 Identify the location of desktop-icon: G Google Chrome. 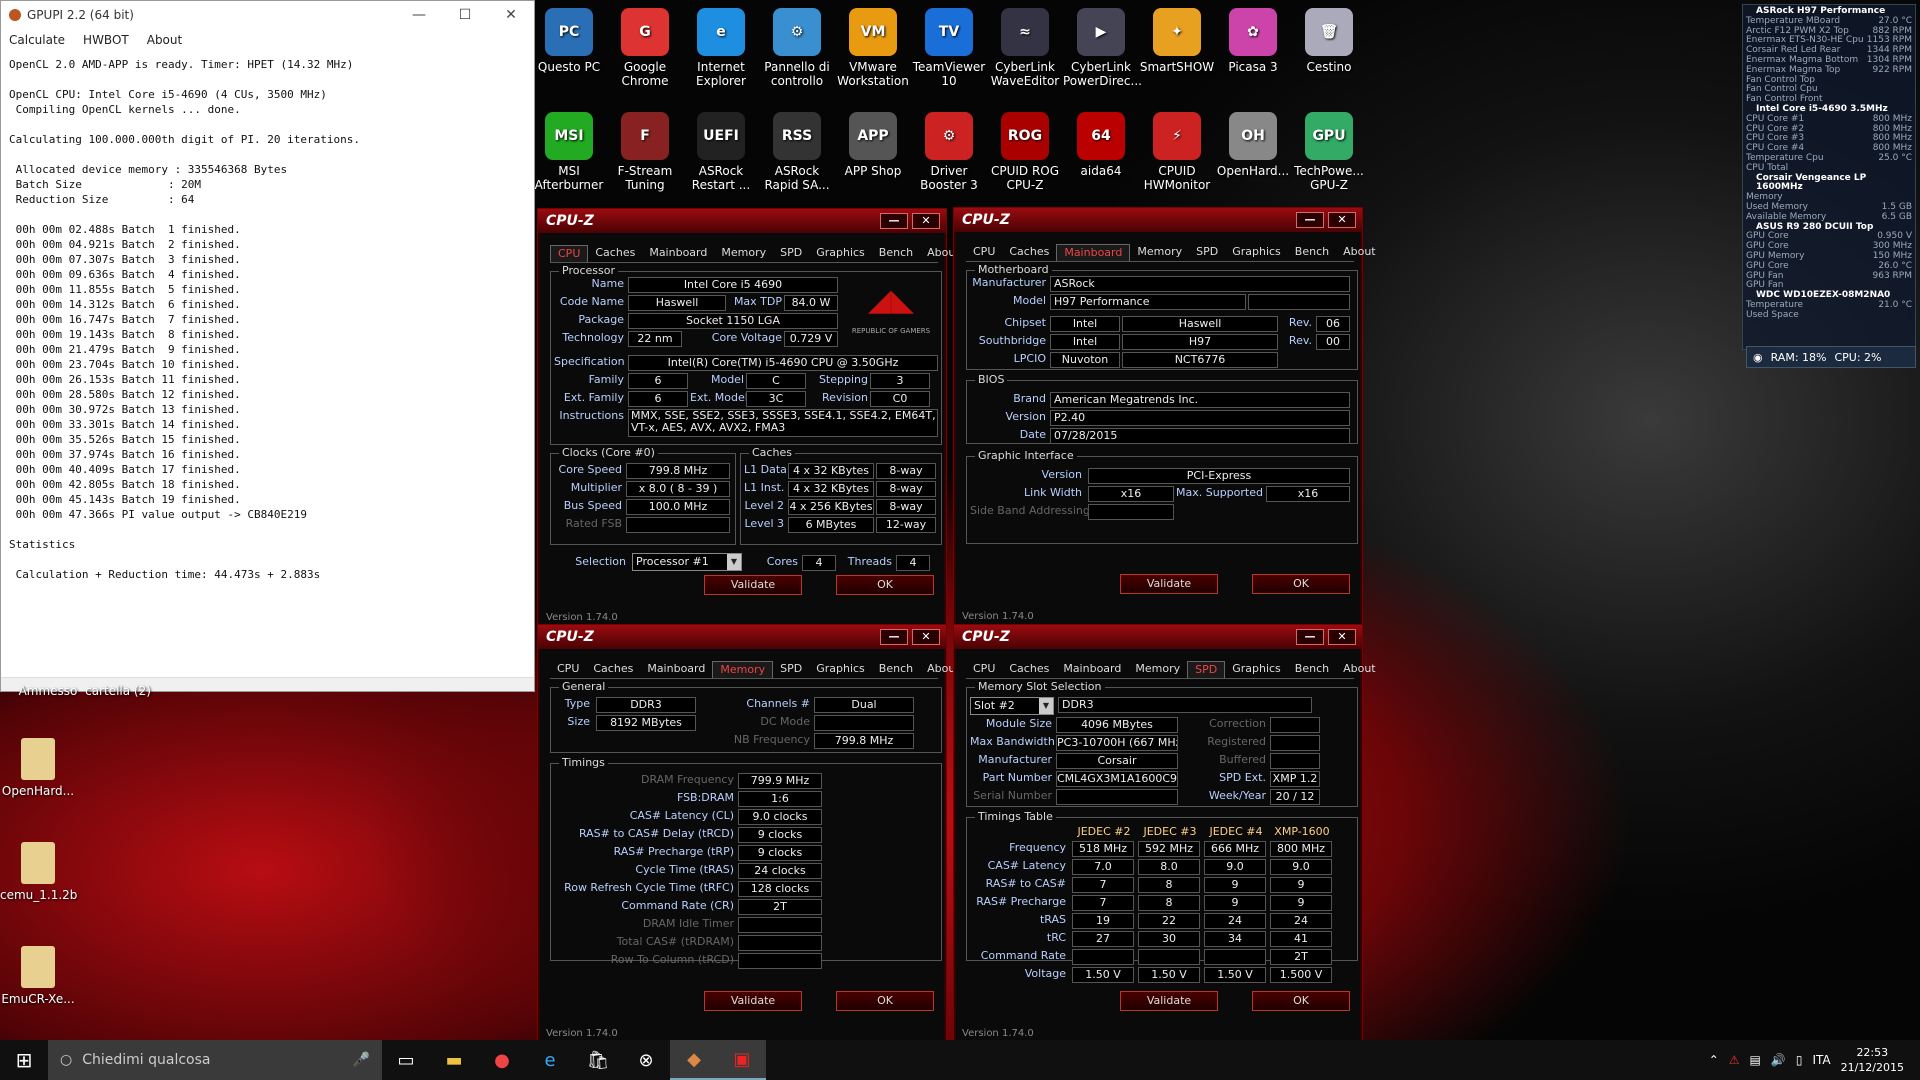
(645, 48).